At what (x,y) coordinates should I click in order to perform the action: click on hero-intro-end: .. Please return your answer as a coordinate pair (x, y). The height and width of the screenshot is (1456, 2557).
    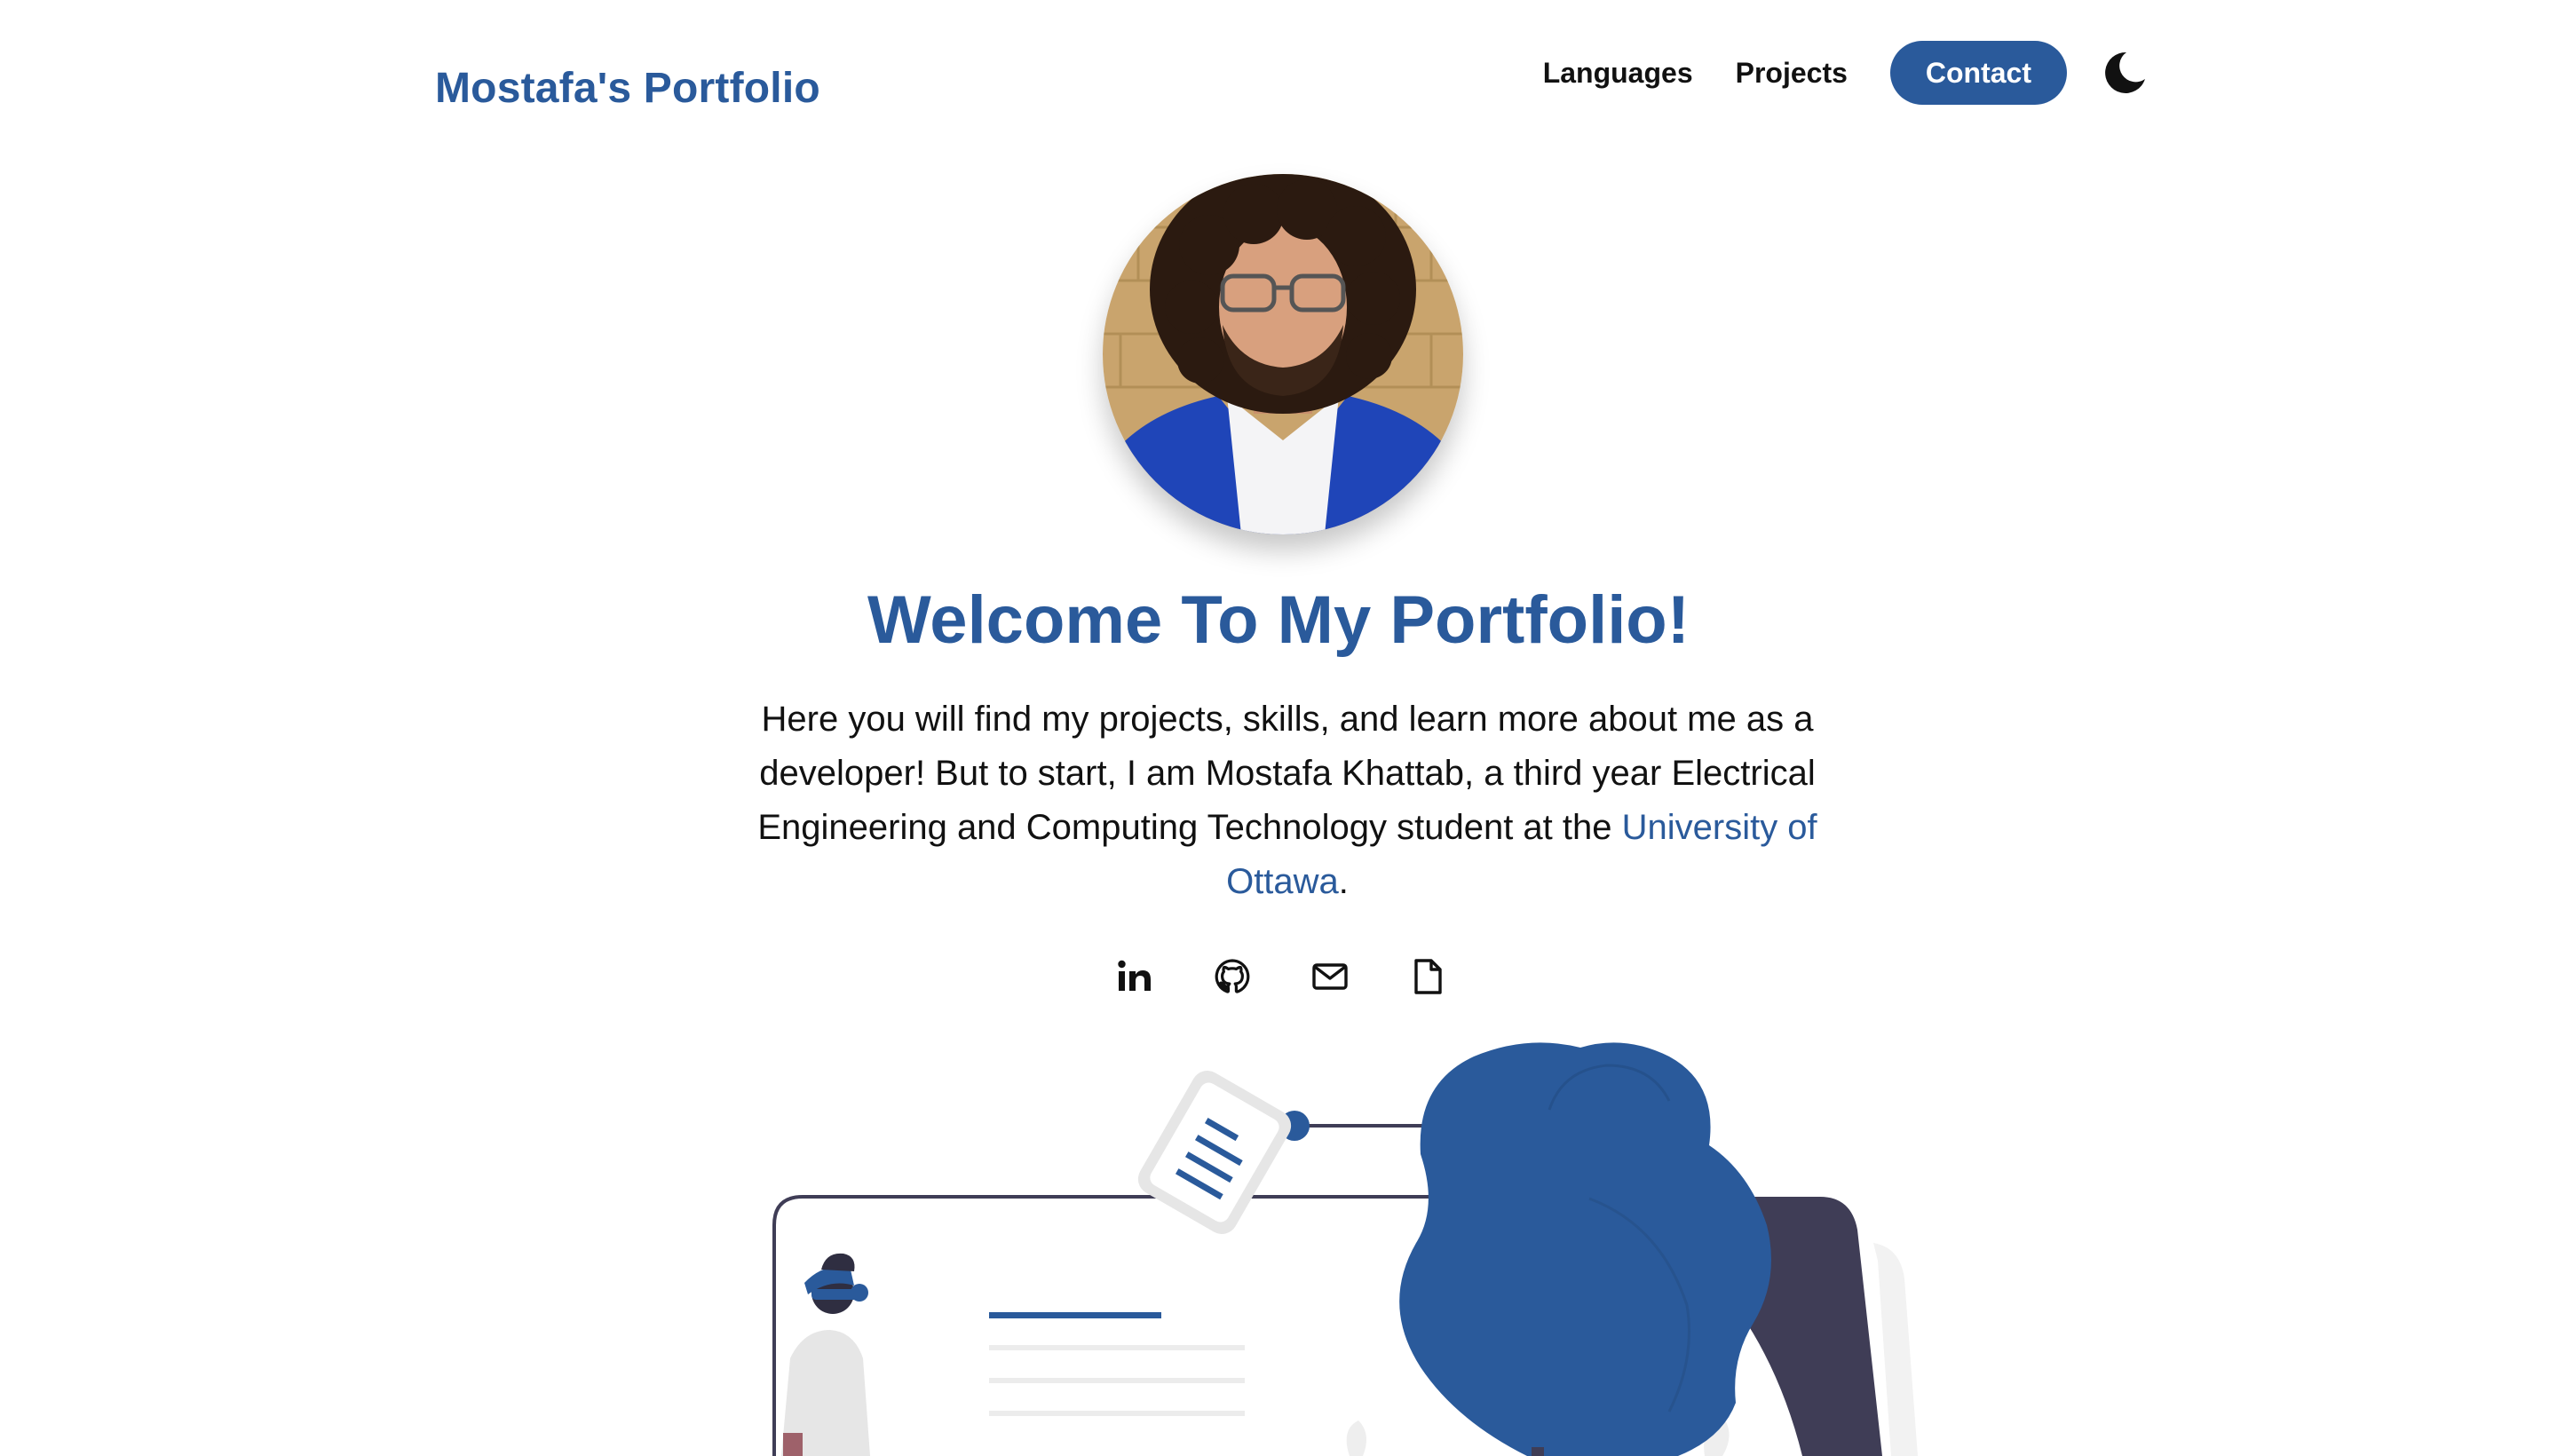
    Looking at the image, I should click on (1343, 881).